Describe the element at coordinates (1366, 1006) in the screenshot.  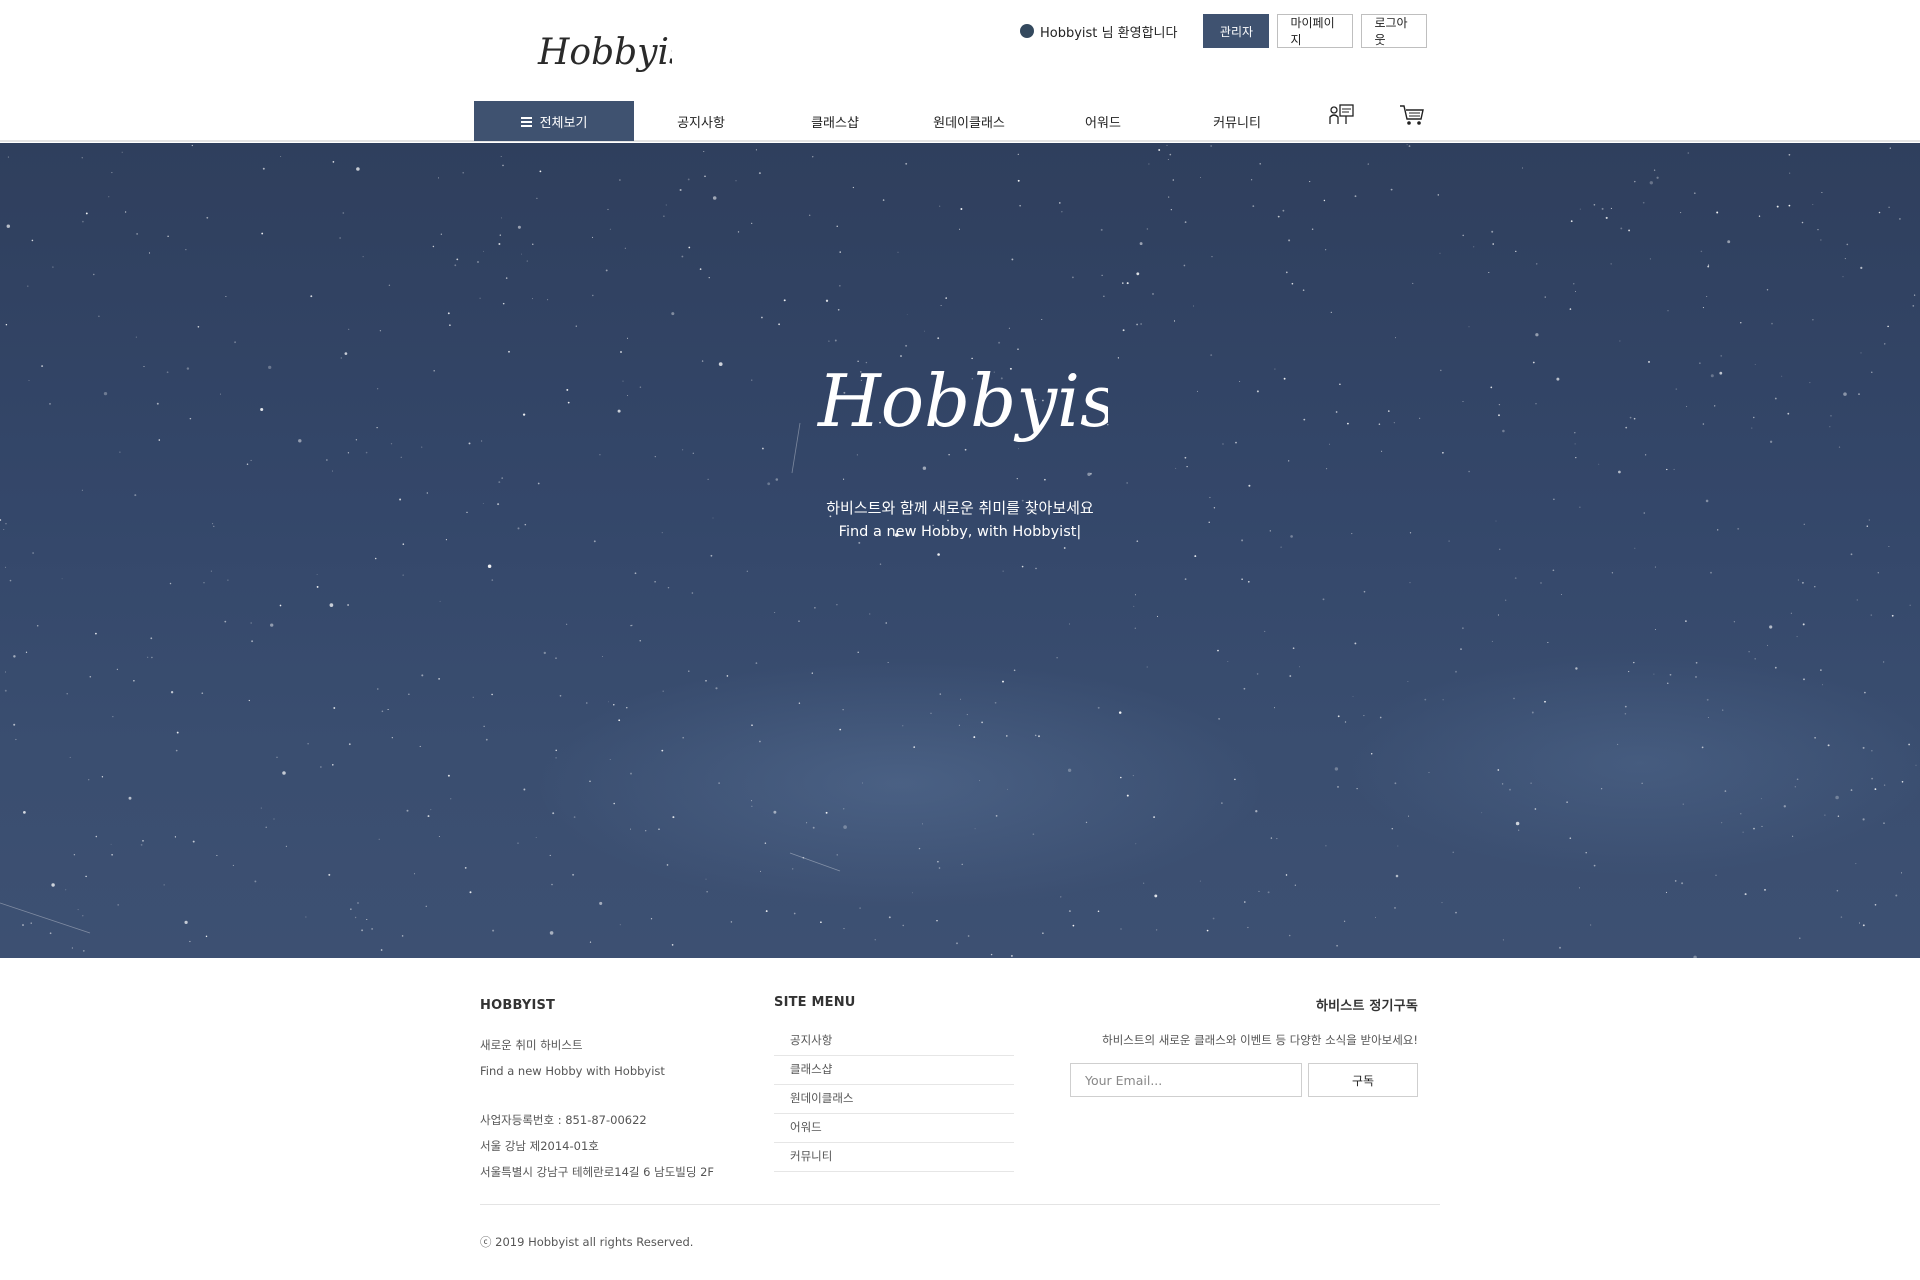
I see `footer-subscribe-title: 하비스트 정기구독` at that location.